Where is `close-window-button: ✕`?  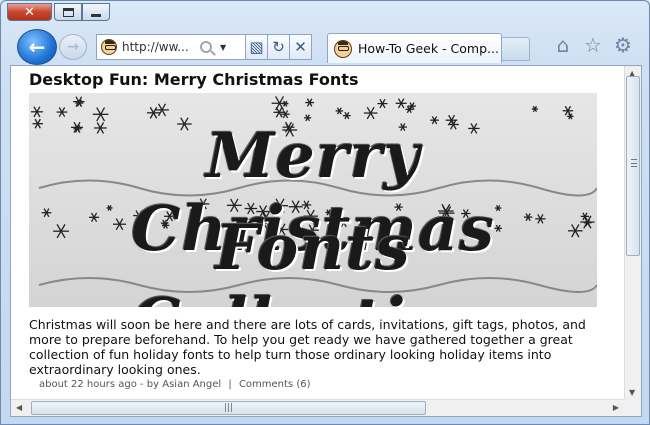
close-window-button: ✕ is located at coordinates (29, 12).